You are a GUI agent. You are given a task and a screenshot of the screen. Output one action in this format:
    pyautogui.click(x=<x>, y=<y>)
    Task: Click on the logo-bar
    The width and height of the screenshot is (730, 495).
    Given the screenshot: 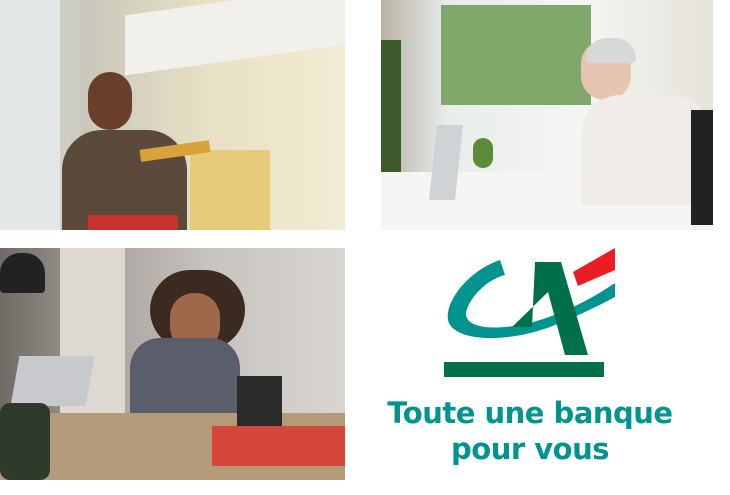 What is the action you would take?
    pyautogui.click(x=524, y=369)
    